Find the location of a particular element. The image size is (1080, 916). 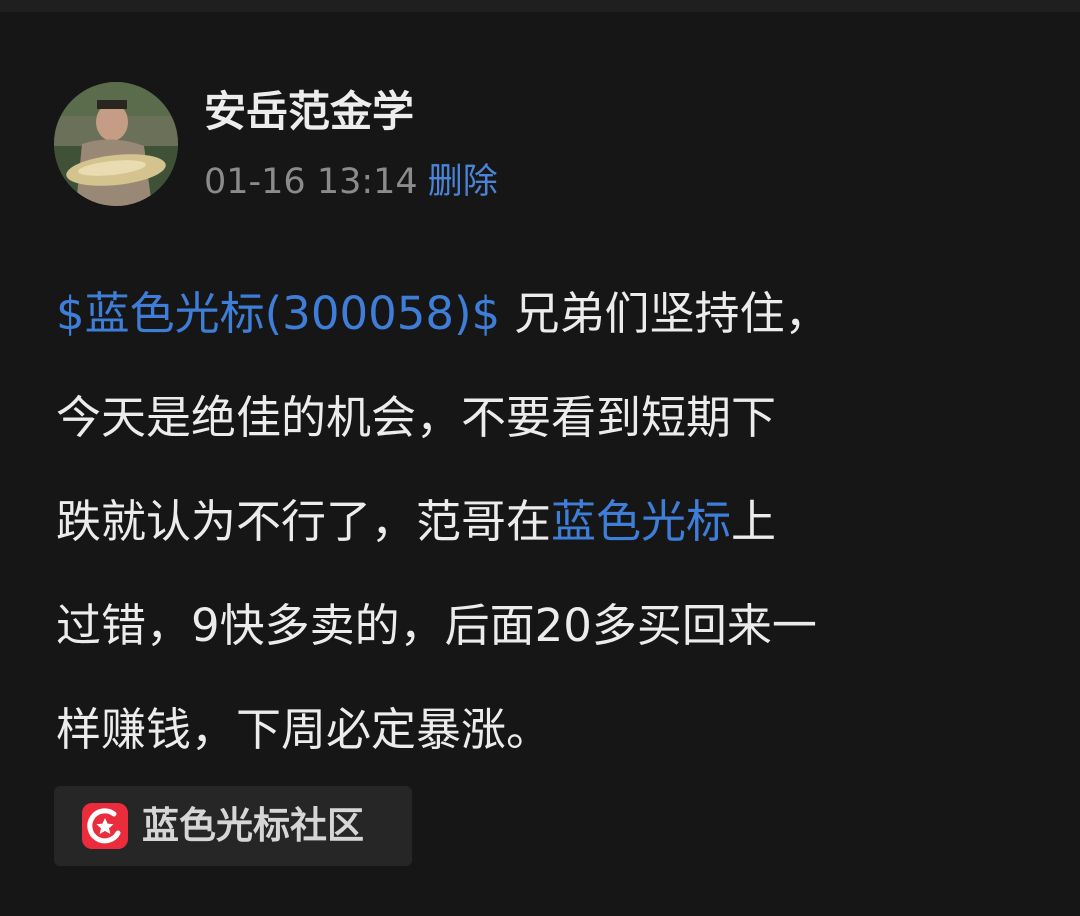

post-meta: 01-16 13:14 删除 is located at coordinates (351, 182).